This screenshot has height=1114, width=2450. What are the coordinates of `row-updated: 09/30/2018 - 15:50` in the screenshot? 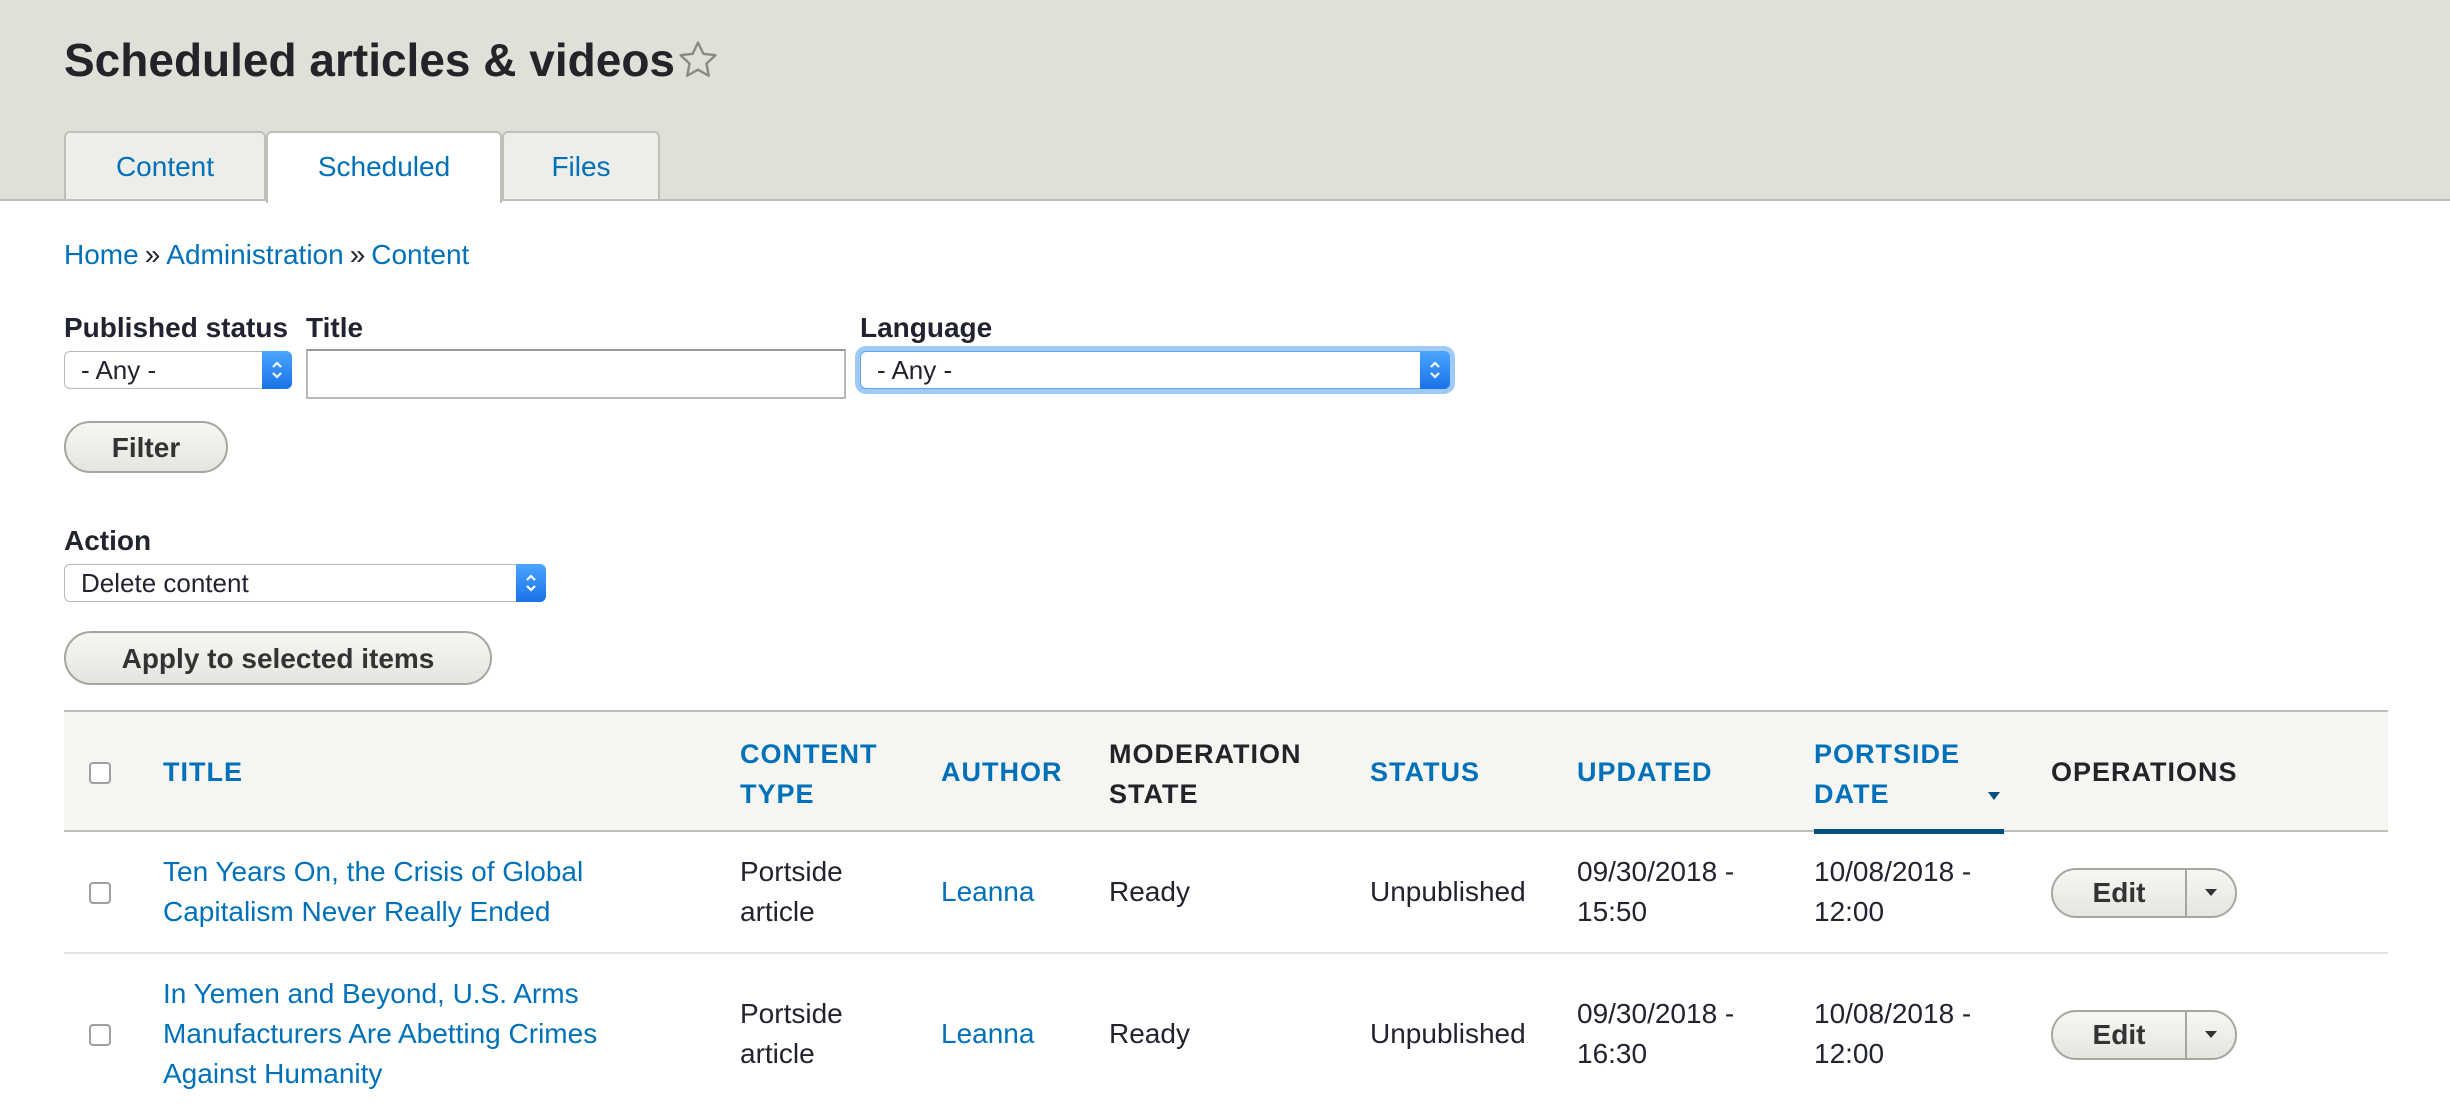 It's located at (1655, 892).